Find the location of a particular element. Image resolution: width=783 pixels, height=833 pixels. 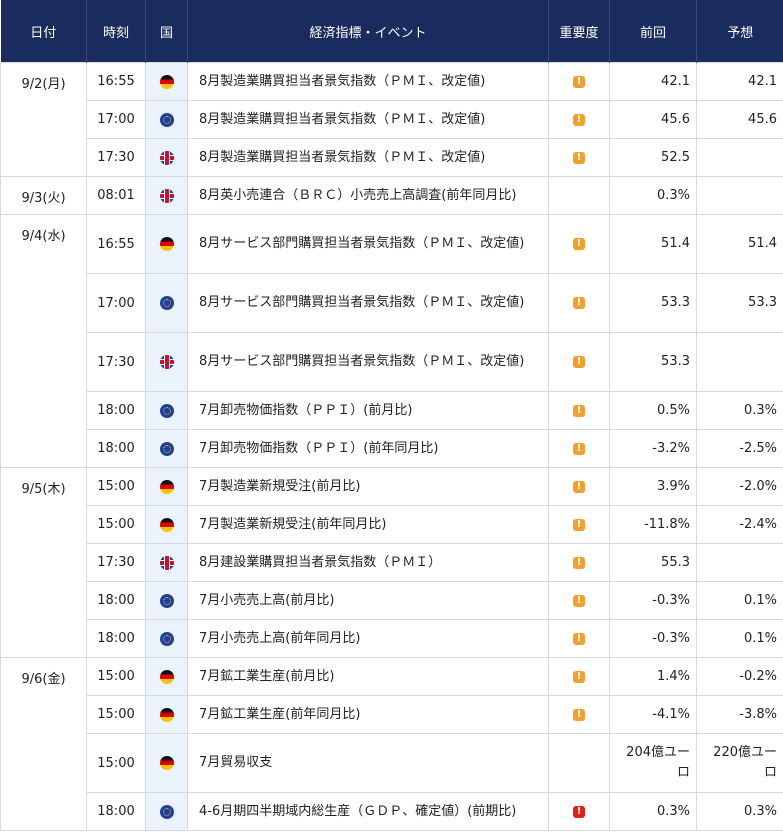

previous-cell: -3.2% is located at coordinates (653, 448).